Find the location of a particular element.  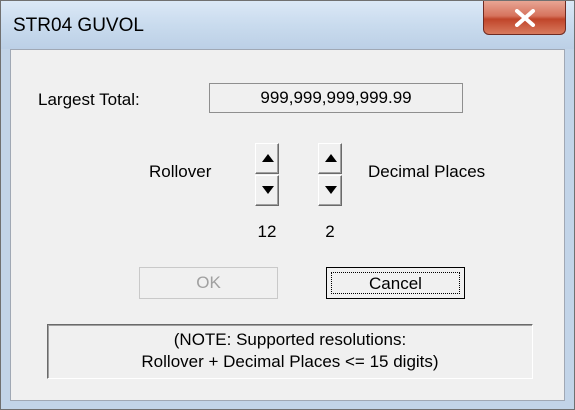

rollover-label: Rollover is located at coordinates (180, 171).